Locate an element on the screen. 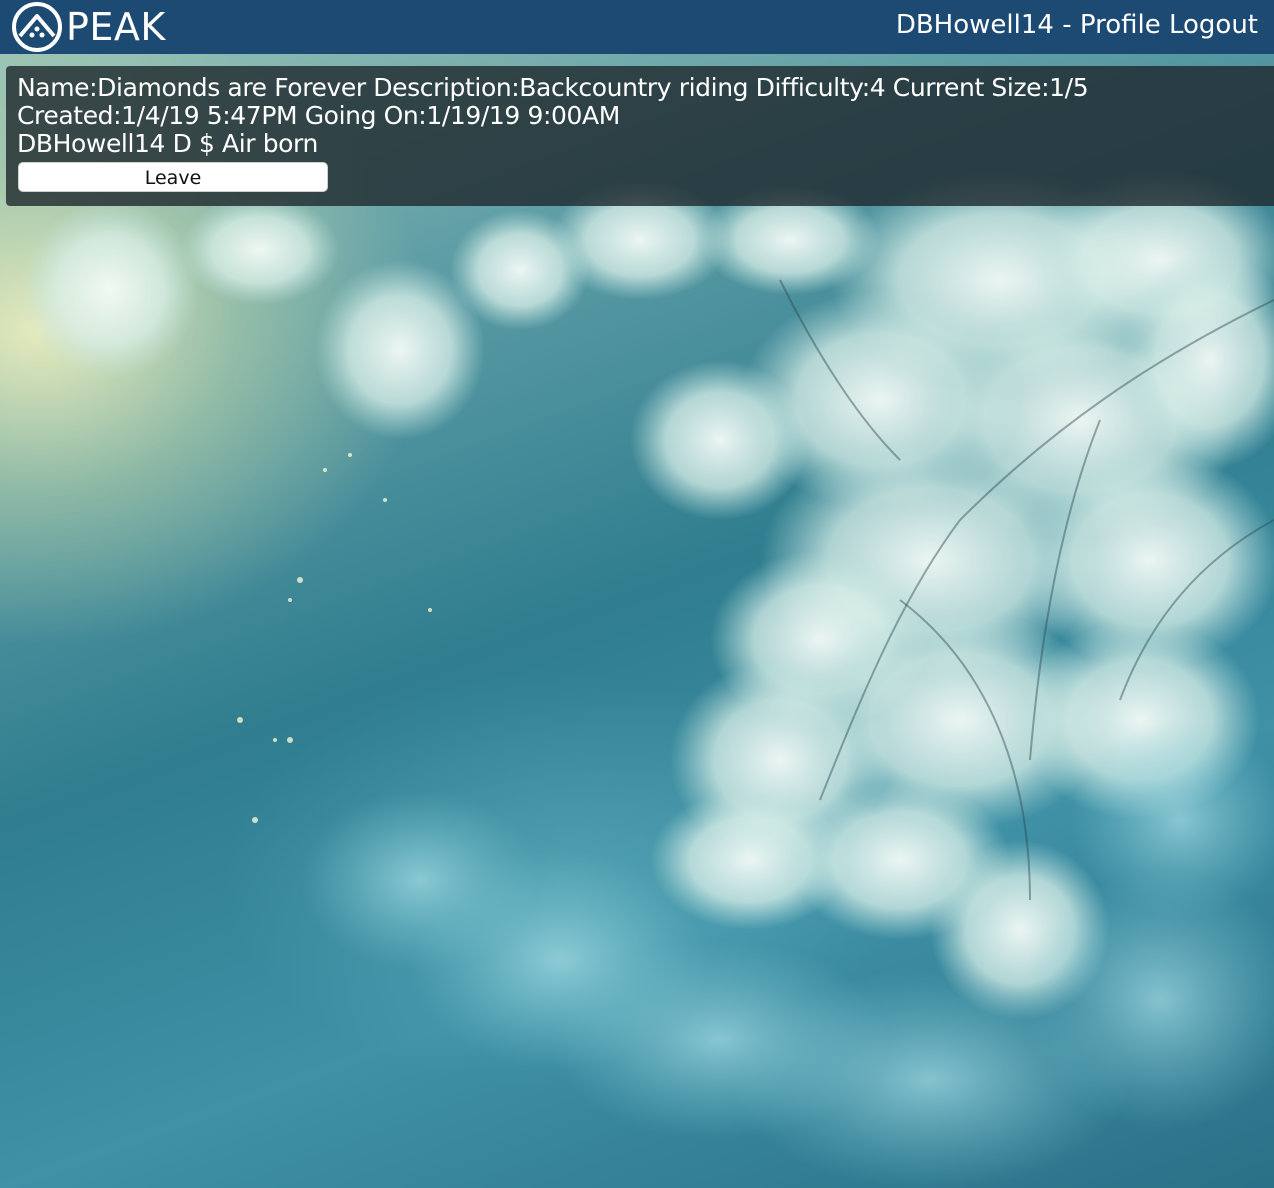 The image size is (1274, 1188). mountain-circle-icon is located at coordinates (37, 27).